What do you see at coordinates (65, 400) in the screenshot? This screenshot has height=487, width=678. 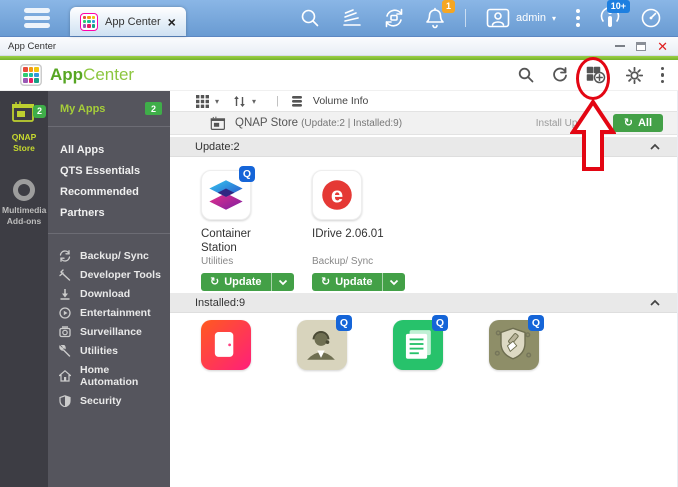 I see `security-shield-icon` at bounding box center [65, 400].